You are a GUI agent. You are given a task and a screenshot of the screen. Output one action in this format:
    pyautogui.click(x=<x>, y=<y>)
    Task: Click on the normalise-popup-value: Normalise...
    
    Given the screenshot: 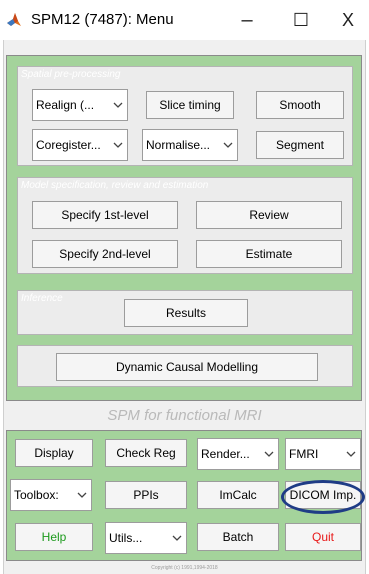 What is the action you would take?
    pyautogui.click(x=178, y=145)
    